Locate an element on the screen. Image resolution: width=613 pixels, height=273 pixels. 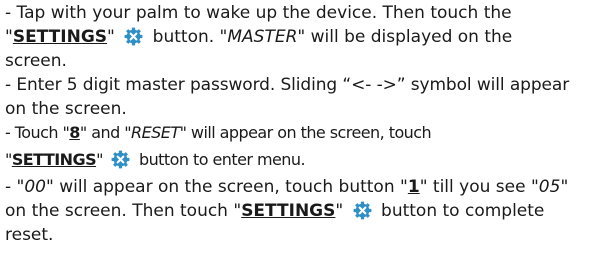
text: " will appear on the screen, touch is located at coordinates (305, 132).